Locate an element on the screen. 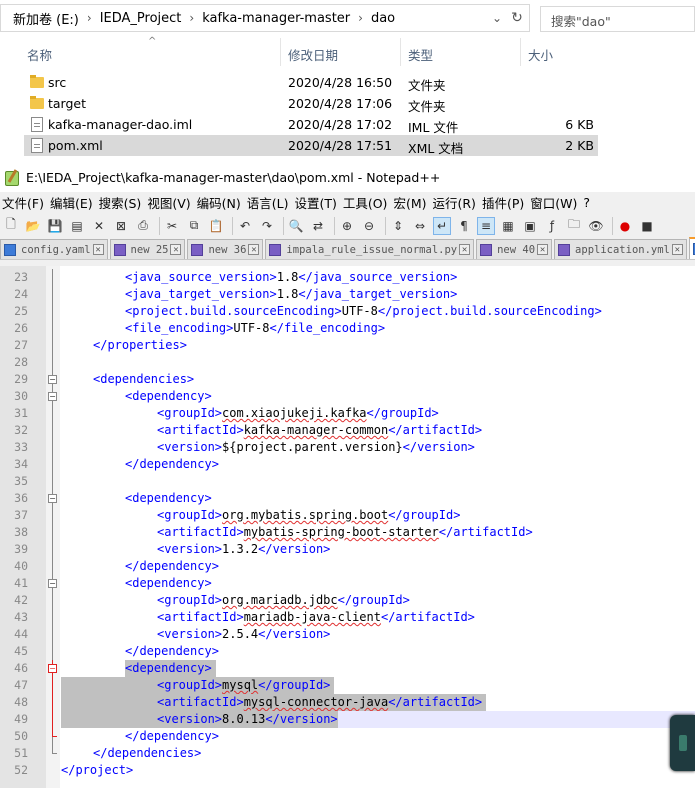 This screenshot has width=695, height=788. breadcrumb-ieda-project: IEDA_Project is located at coordinates (141, 18).